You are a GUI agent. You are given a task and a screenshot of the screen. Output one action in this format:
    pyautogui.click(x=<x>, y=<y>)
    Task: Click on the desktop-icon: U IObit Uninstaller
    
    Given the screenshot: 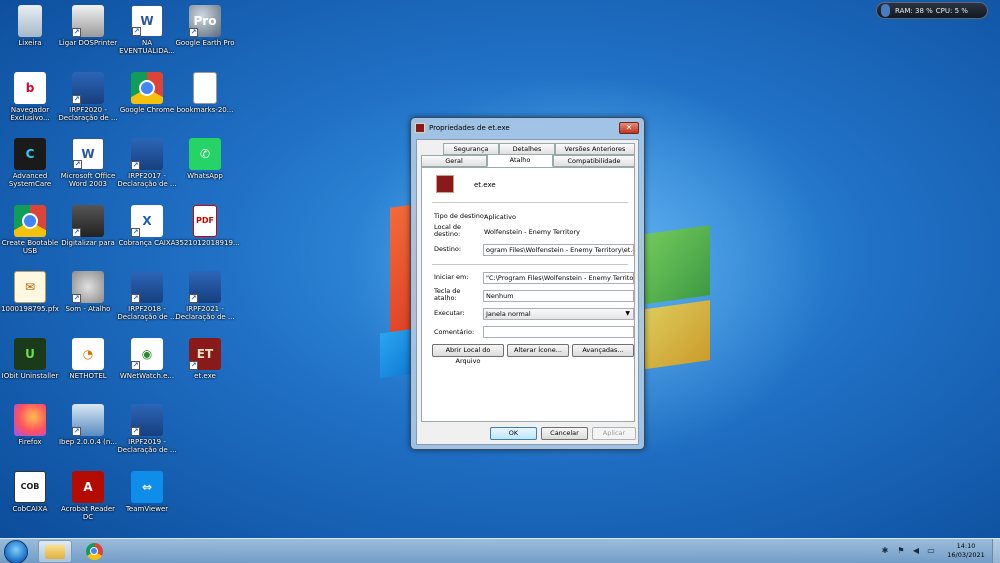 What is the action you would take?
    pyautogui.click(x=30, y=367)
    